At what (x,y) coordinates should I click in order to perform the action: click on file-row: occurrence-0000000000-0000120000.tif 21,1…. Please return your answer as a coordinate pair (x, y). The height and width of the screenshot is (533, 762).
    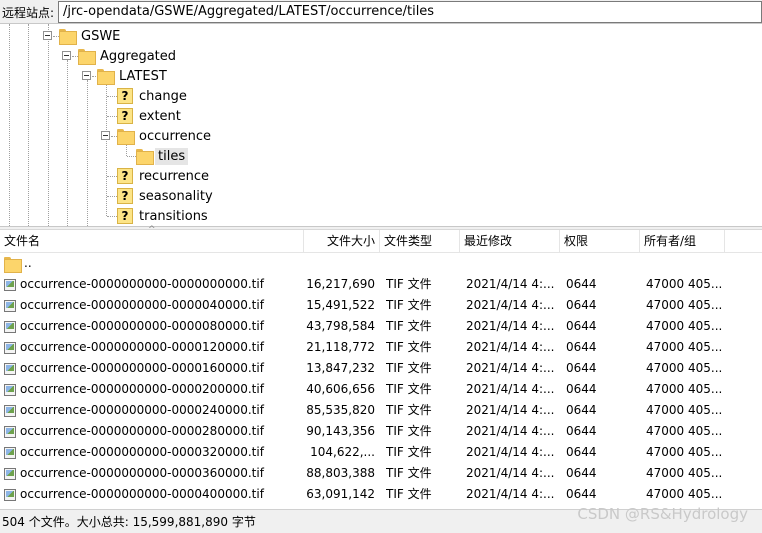
    Looking at the image, I should click on (381, 347).